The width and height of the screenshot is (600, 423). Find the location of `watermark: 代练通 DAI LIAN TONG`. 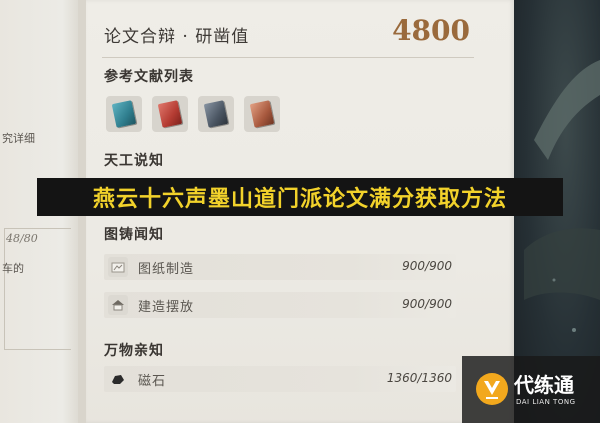

watermark: 代练通 DAI LIAN TONG is located at coordinates (531, 389).